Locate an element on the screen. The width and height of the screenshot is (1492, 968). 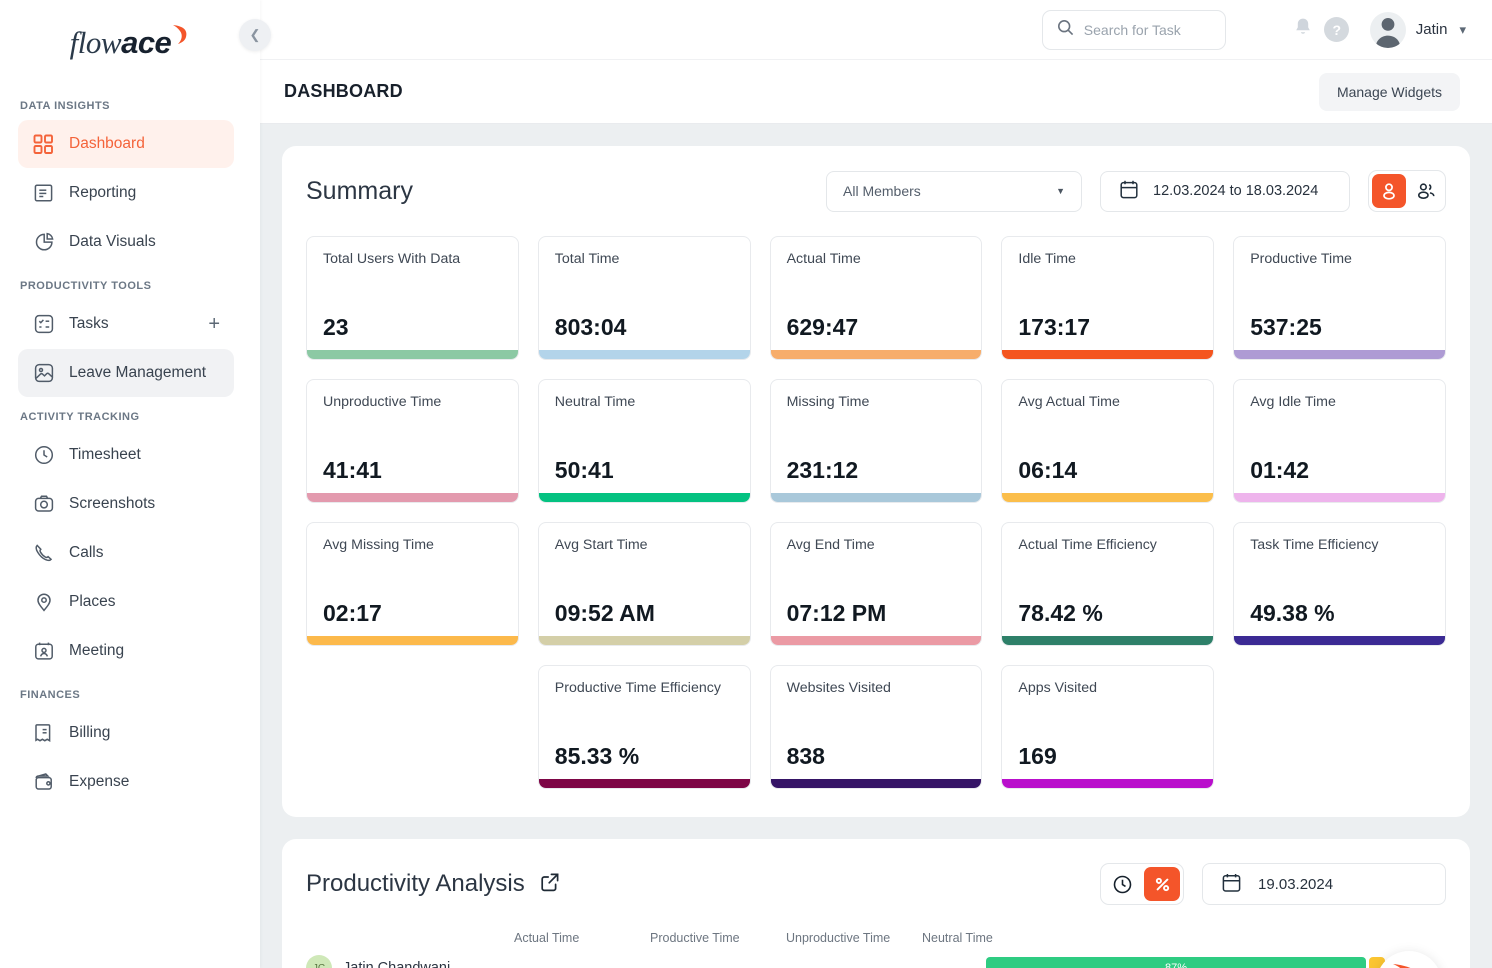
metric-label: Missing Time is located at coordinates (828, 402).